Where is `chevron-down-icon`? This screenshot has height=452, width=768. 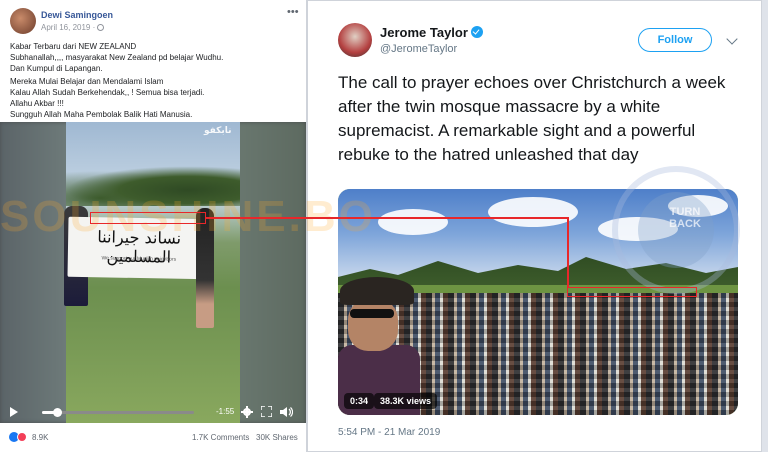 chevron-down-icon is located at coordinates (732, 39).